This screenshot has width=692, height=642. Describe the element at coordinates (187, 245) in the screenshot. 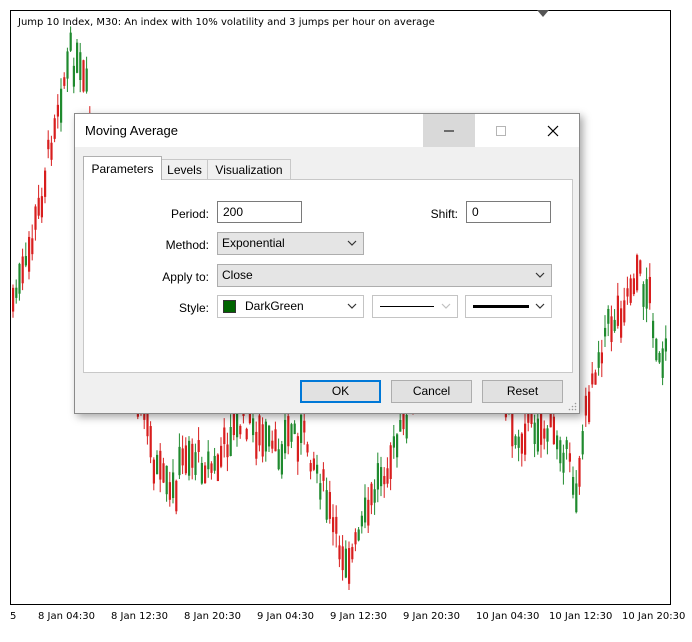

I see `method-label: Method:` at that location.